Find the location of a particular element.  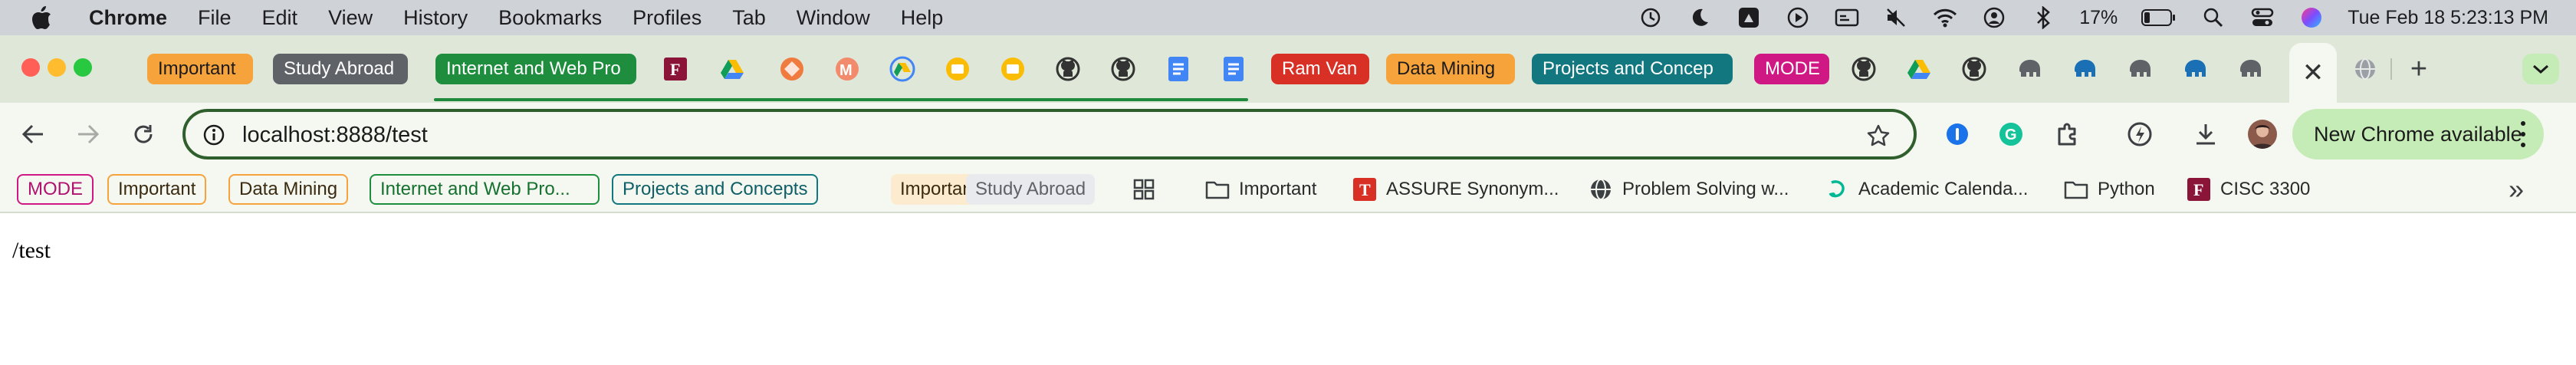

bookmark-star-icon is located at coordinates (1879, 135).